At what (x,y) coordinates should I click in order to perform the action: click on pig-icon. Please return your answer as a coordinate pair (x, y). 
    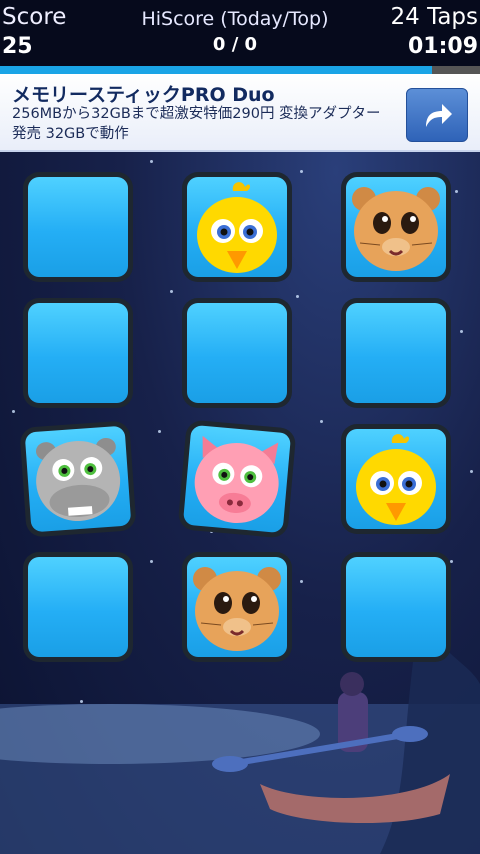
    Looking at the image, I should click on (236, 479).